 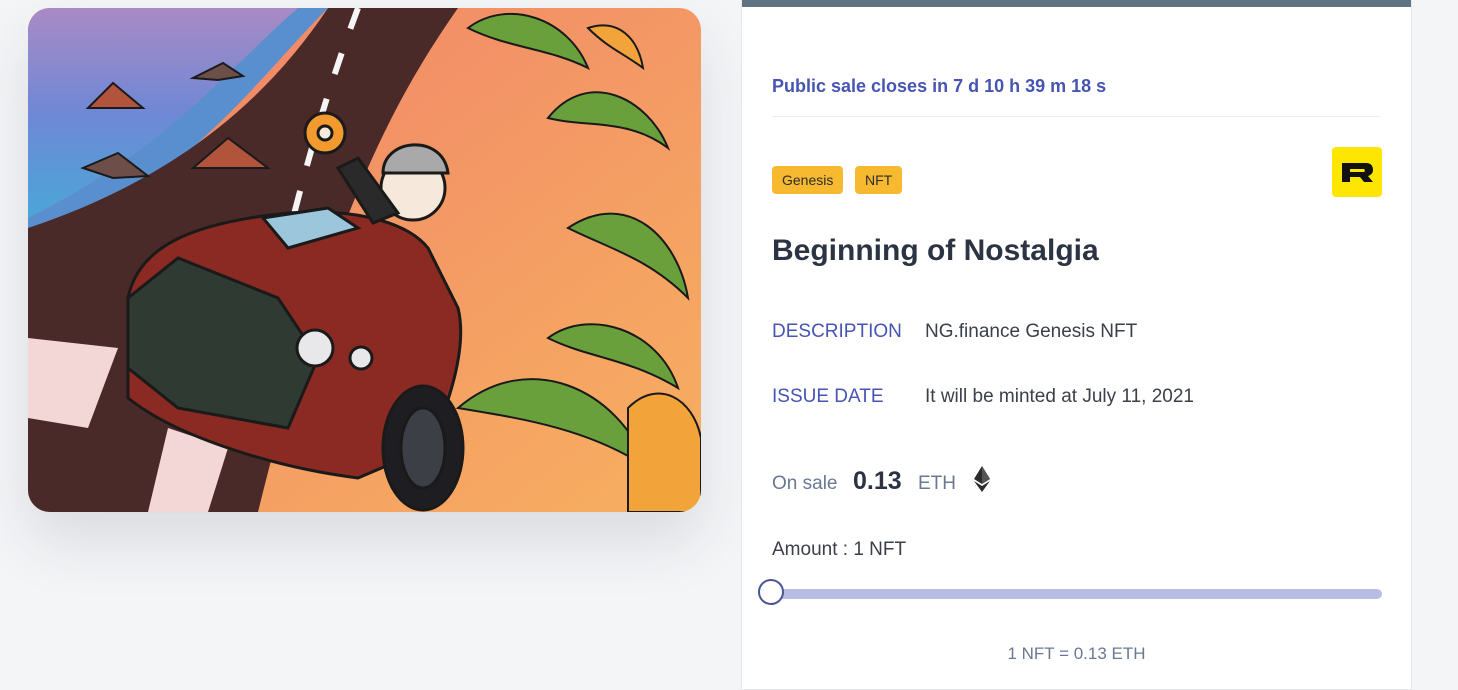 I want to click on card-top-bar, so click(x=1076, y=3).